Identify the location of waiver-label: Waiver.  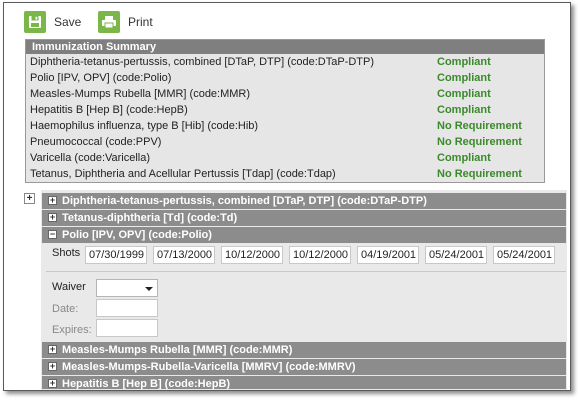
(69, 287).